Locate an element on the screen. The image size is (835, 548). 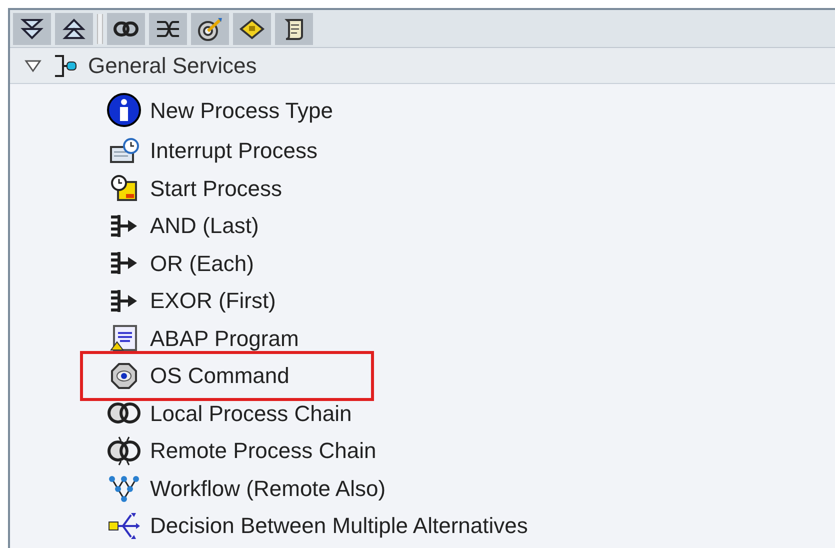
process-type-item: Remote Process Chain is located at coordinates (263, 451).